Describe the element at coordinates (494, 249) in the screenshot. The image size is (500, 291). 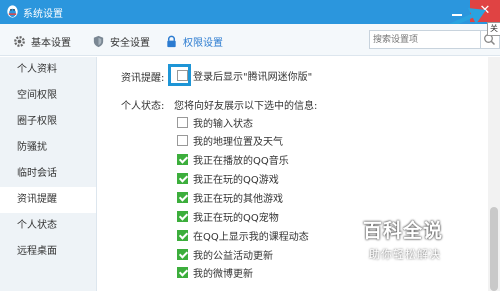
I see `scroll-thumb` at that location.